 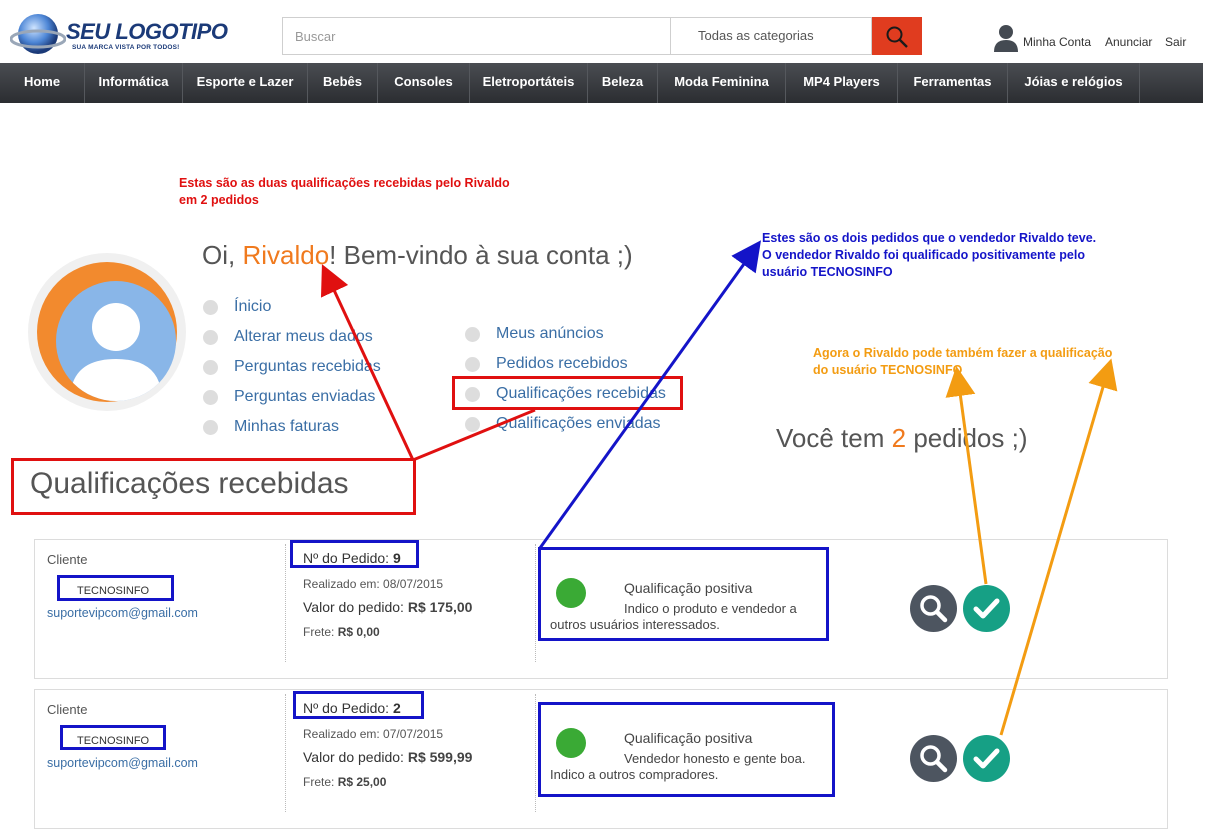 What do you see at coordinates (953, 83) in the screenshot?
I see `nav-item-ferramentas: Ferramentas` at bounding box center [953, 83].